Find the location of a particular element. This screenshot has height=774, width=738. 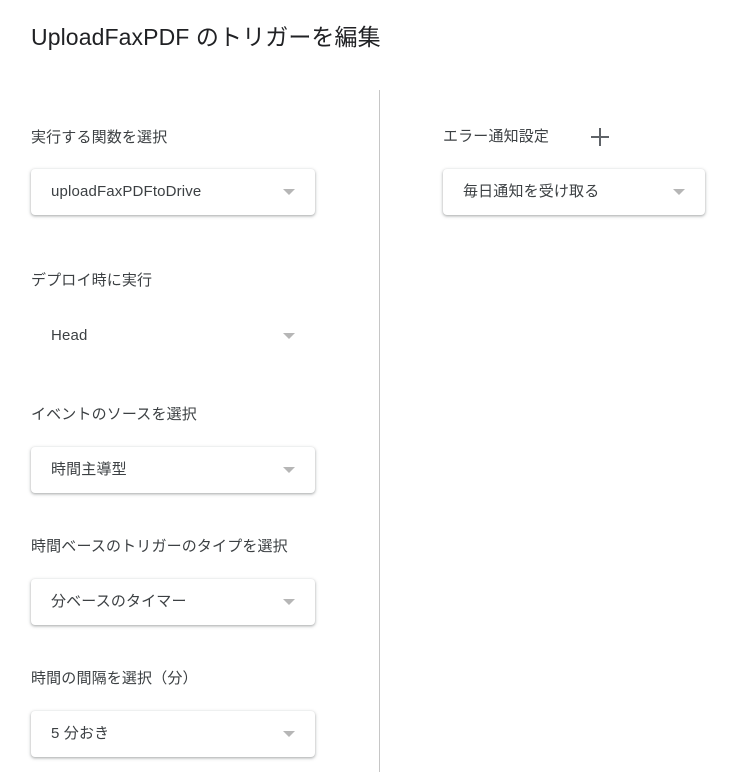

select-error-notification: 毎日通知を受け取る is located at coordinates (574, 192).